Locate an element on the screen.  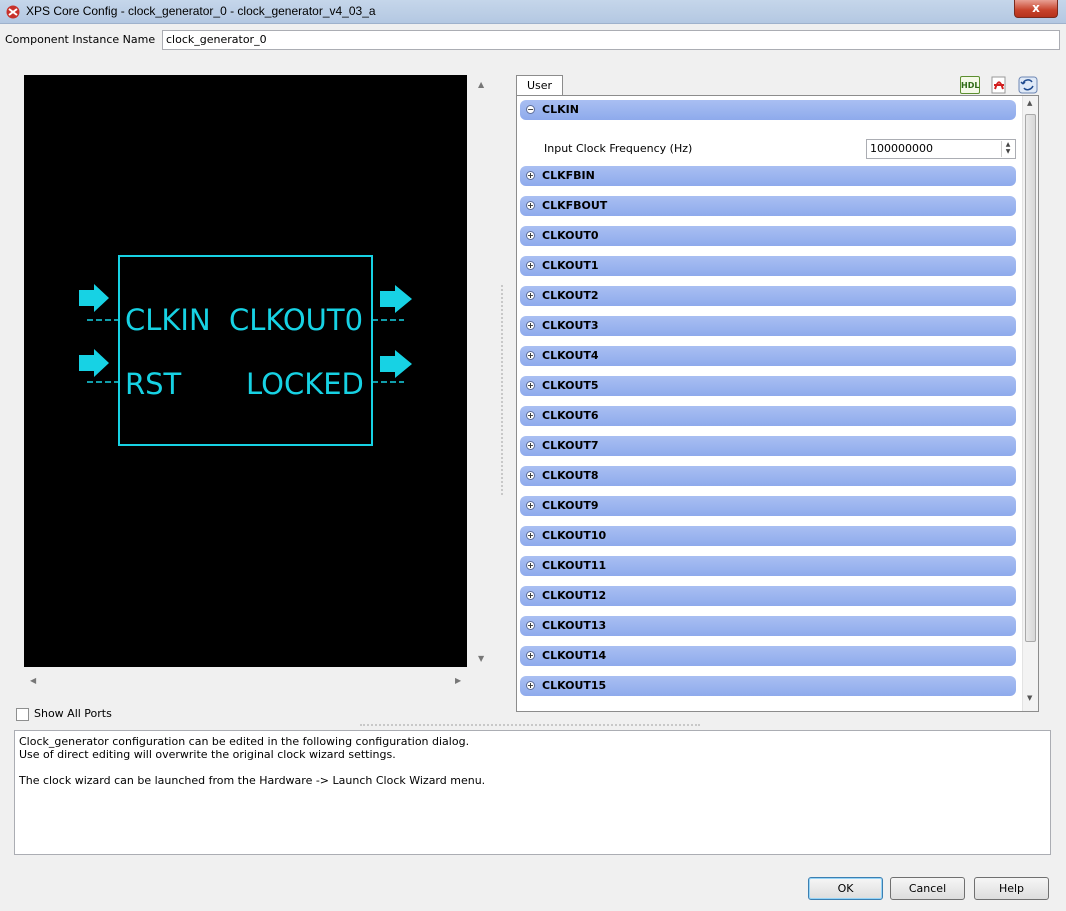
group-label: CLKOUT15 is located at coordinates (574, 685).